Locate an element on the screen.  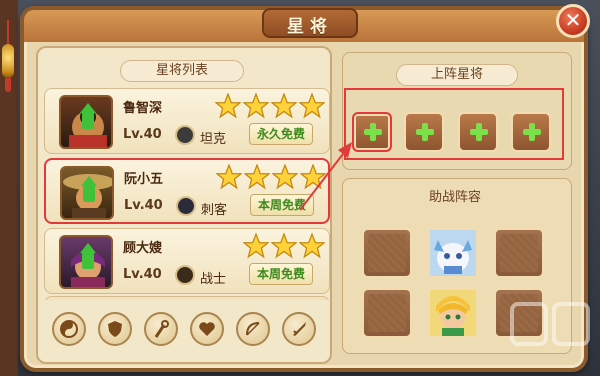
hero-row-partial is located at coordinates (187, 298).